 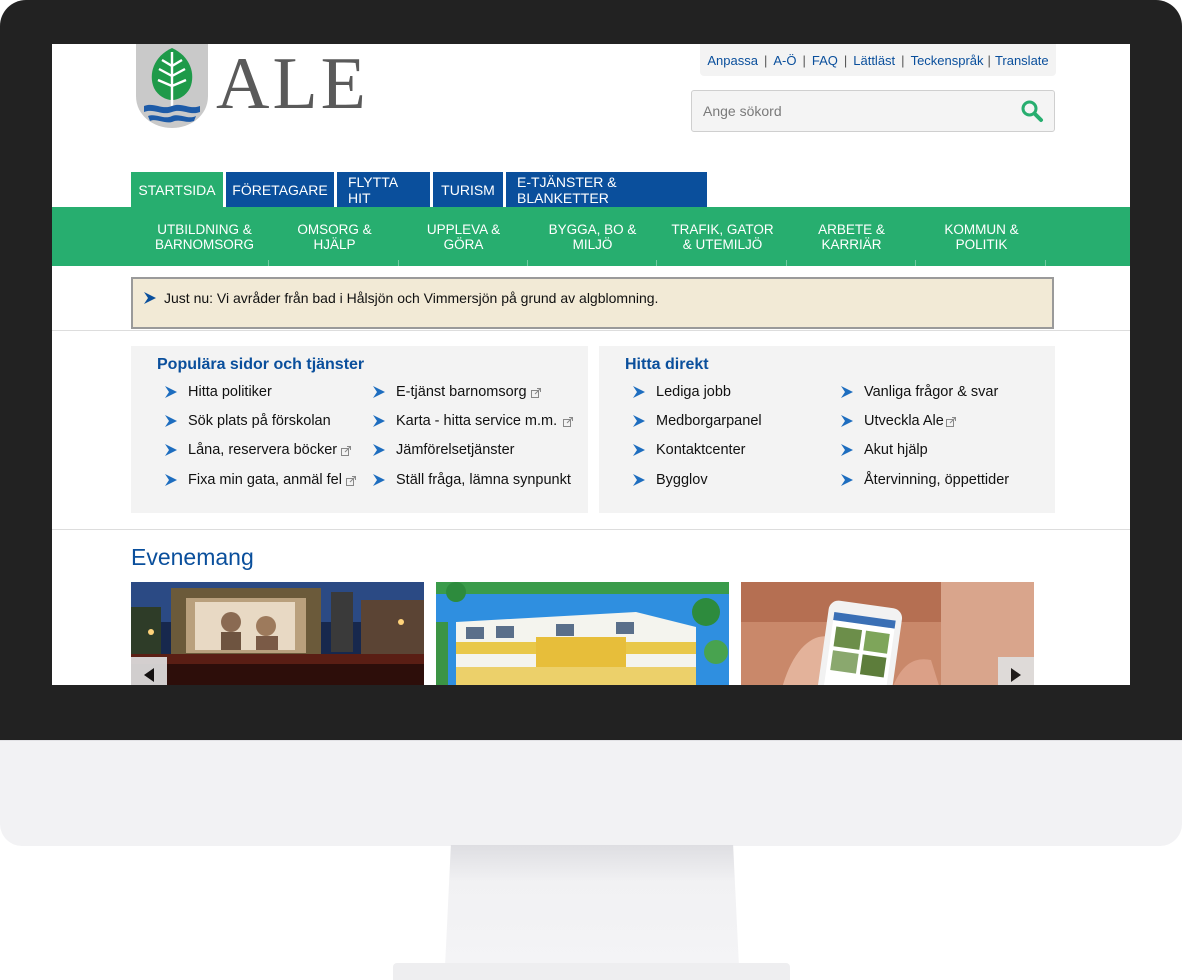 I want to click on nav-label: BARNOMSORG, so click(x=204, y=244).